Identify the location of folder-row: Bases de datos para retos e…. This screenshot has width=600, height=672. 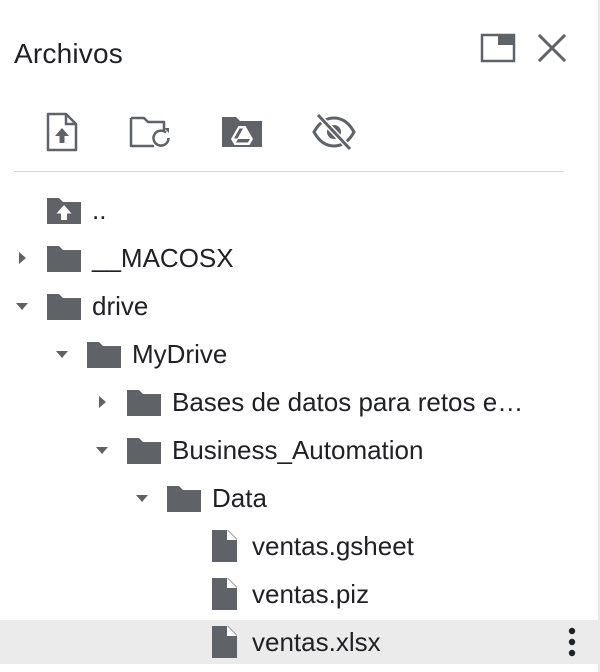
(300, 402).